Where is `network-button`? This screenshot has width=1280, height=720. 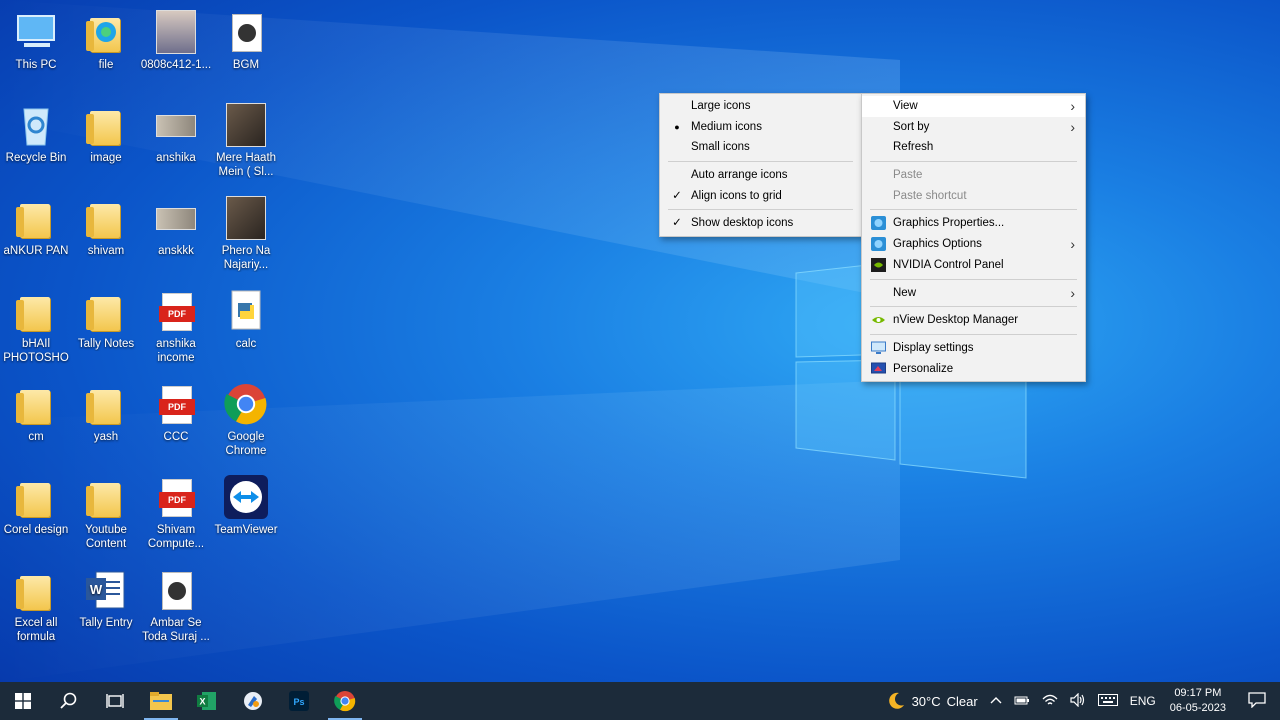
network-button is located at coordinates (1050, 701).